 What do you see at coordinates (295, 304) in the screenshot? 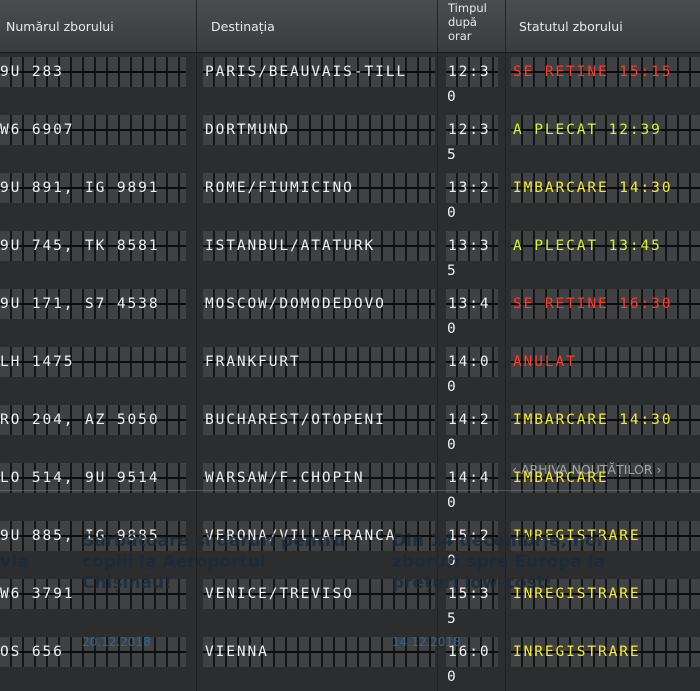
I see `destination: MOSCOW/DOMODEDOVO` at bounding box center [295, 304].